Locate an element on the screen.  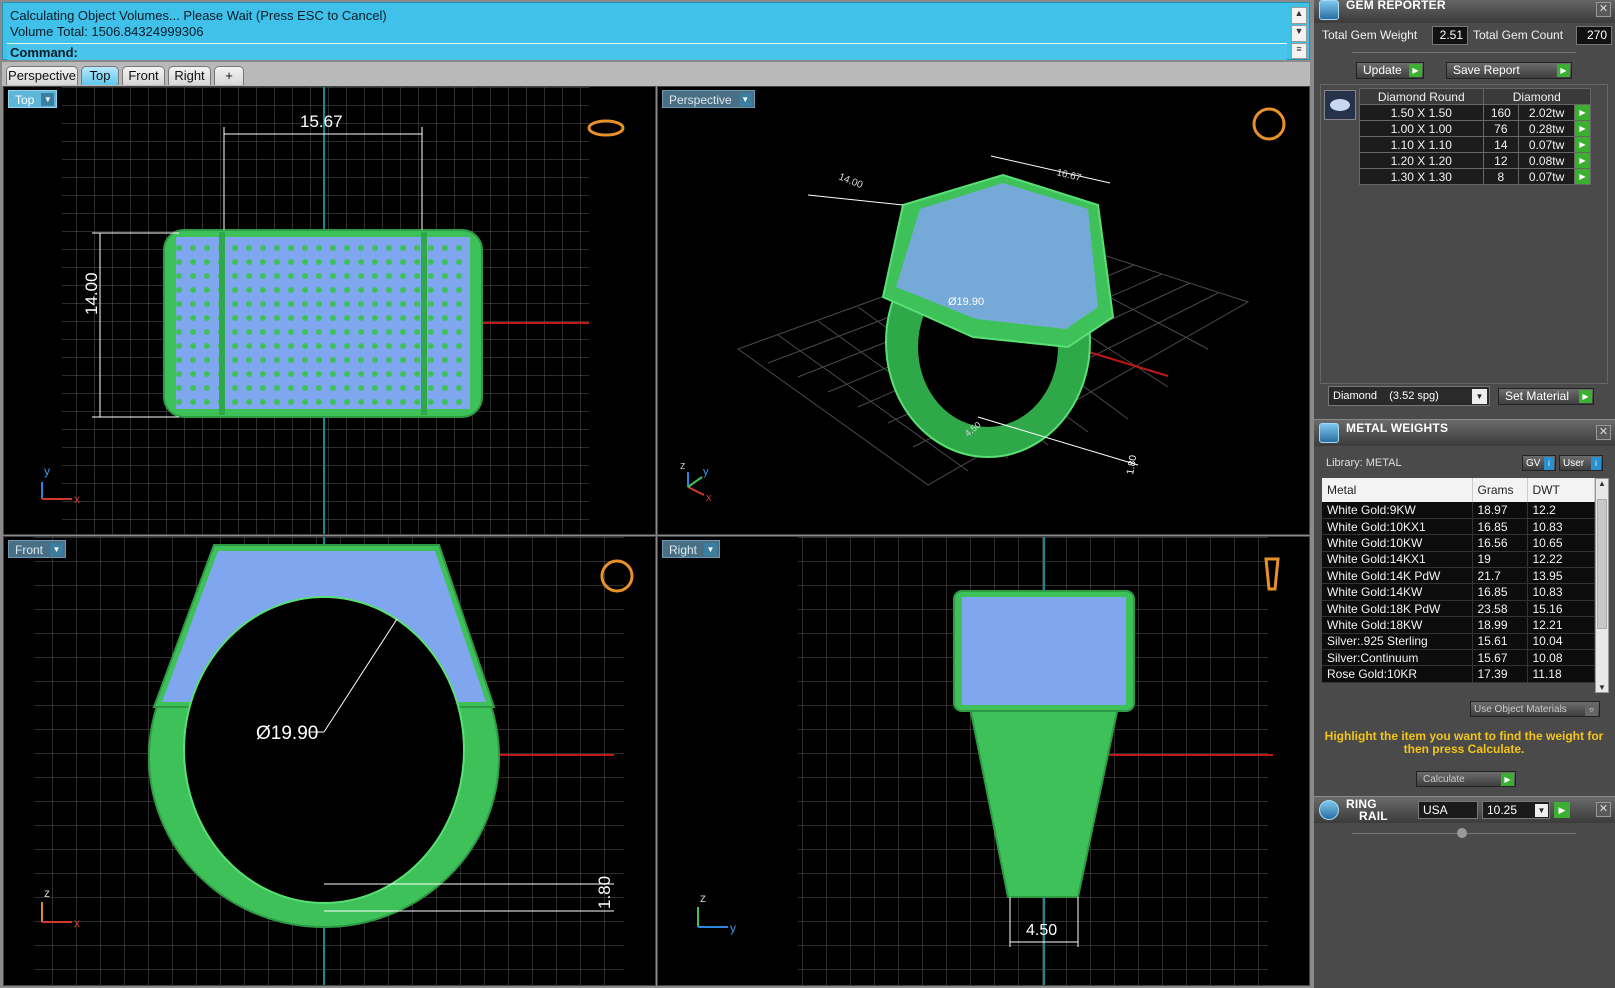
update-button: Update ▶ is located at coordinates (1390, 70).